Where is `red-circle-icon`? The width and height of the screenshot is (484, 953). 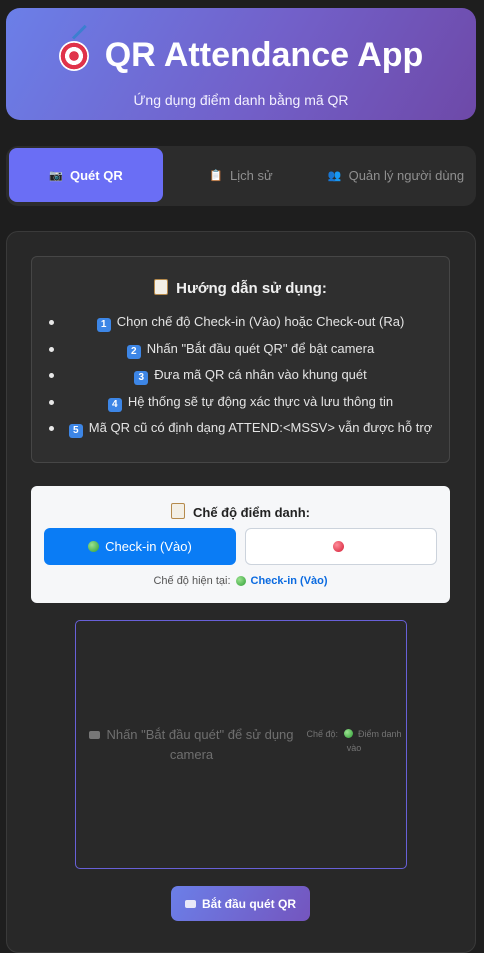 red-circle-icon is located at coordinates (338, 546).